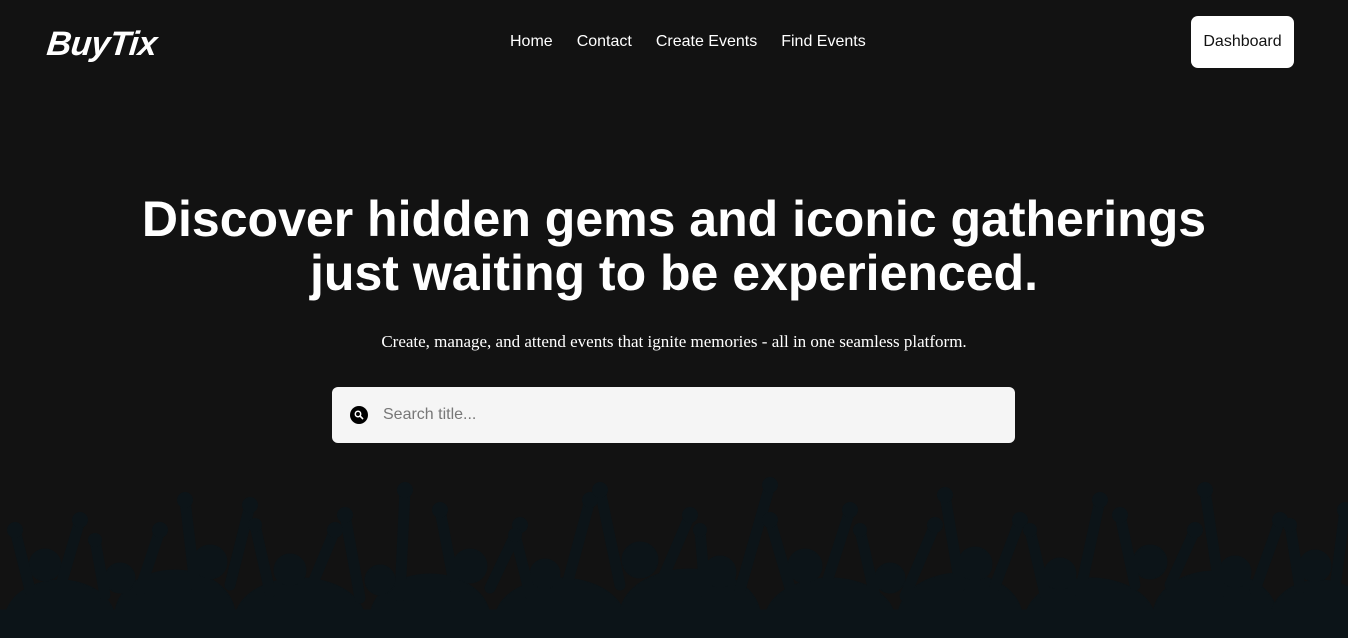 The height and width of the screenshot is (638, 1348). I want to click on nav-link-home: Home, so click(531, 42).